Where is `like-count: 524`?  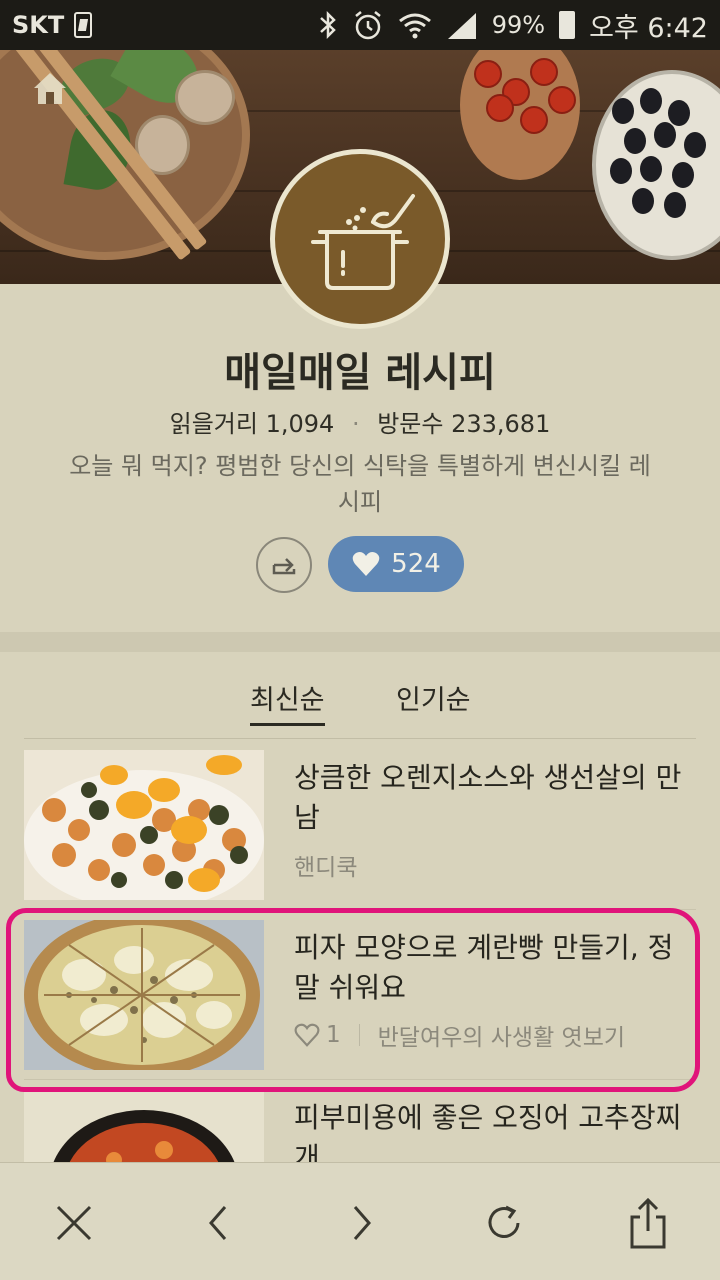
like-count: 524 is located at coordinates (416, 564).